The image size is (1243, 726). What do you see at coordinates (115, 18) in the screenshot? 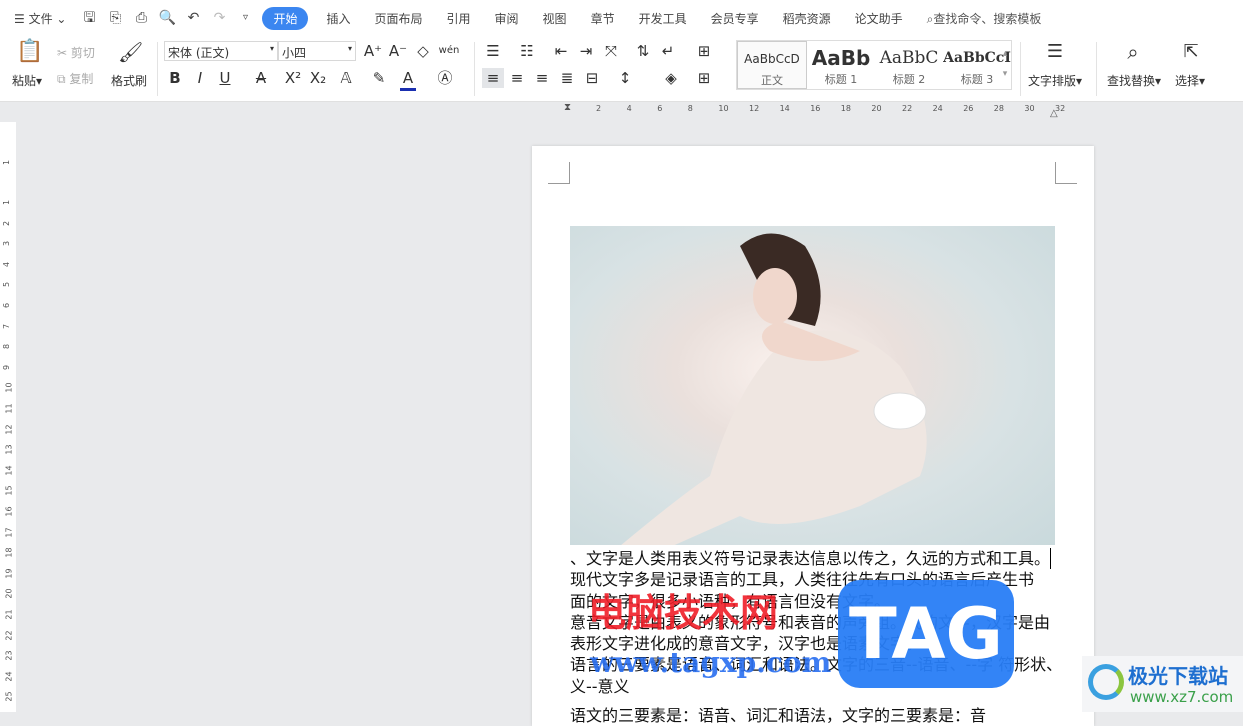
I see `export-pdf-icon: ⎘` at bounding box center [115, 18].